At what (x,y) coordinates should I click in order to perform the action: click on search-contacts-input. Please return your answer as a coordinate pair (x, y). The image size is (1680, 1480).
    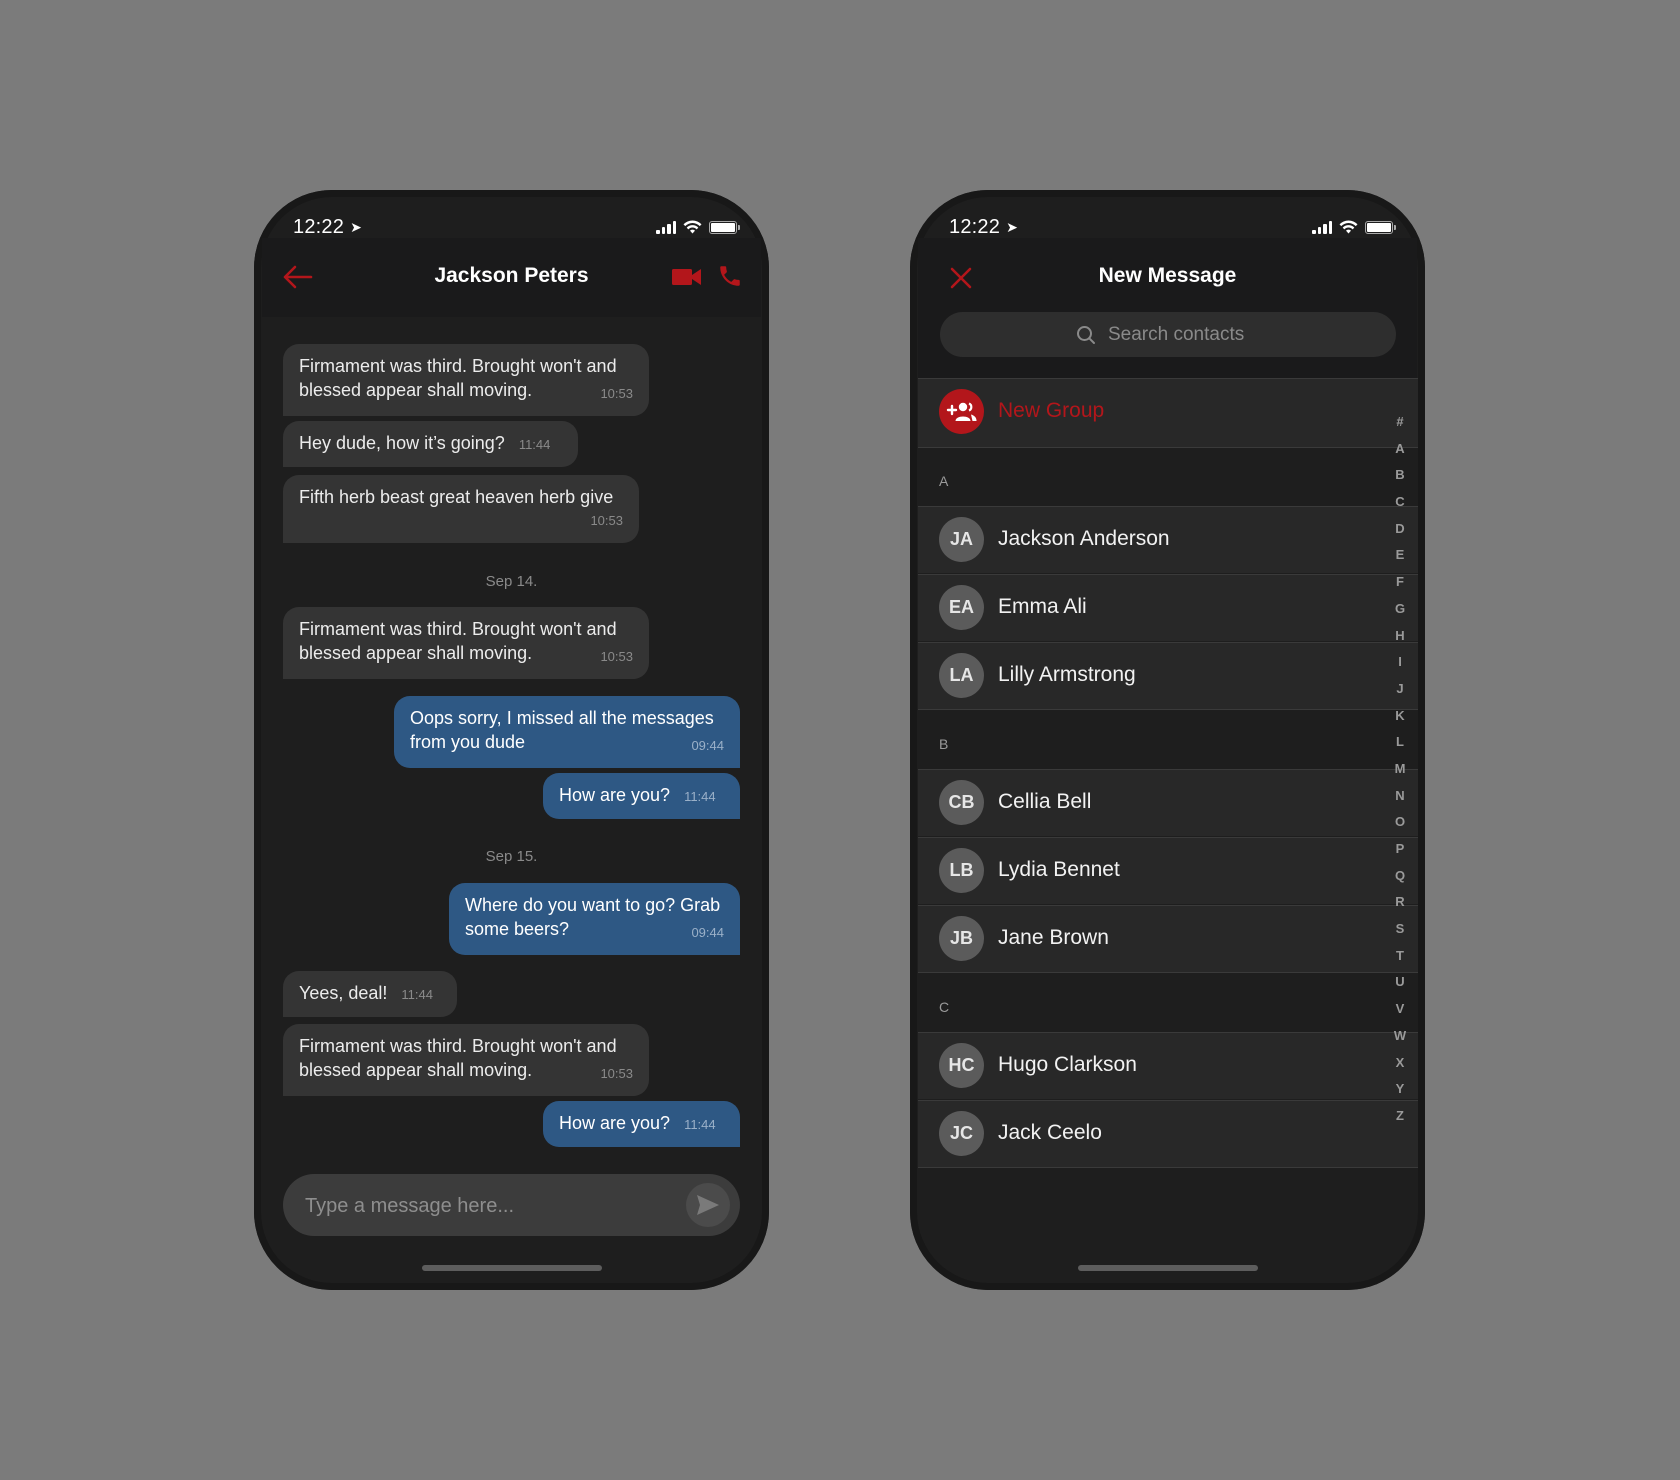
    Looking at the image, I should click on (1183, 334).